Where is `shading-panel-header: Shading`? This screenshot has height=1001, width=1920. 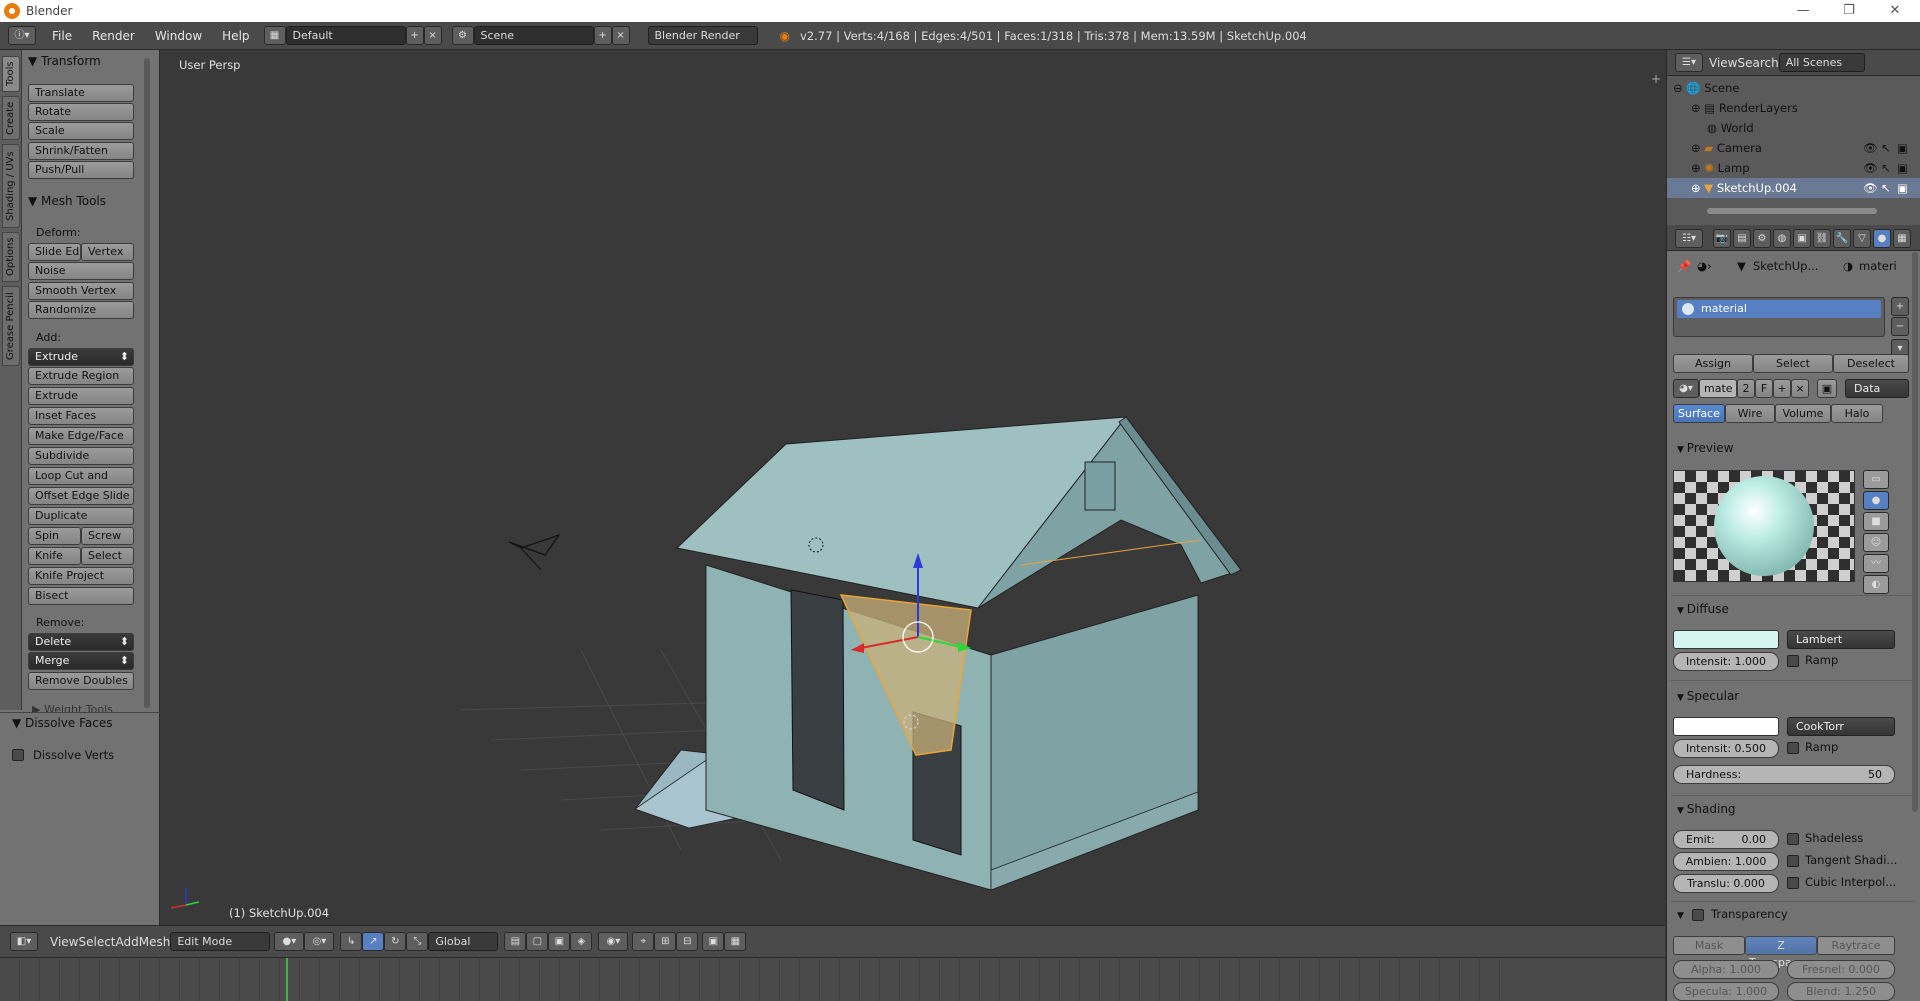
shading-panel-header: Shading is located at coordinates (1706, 809).